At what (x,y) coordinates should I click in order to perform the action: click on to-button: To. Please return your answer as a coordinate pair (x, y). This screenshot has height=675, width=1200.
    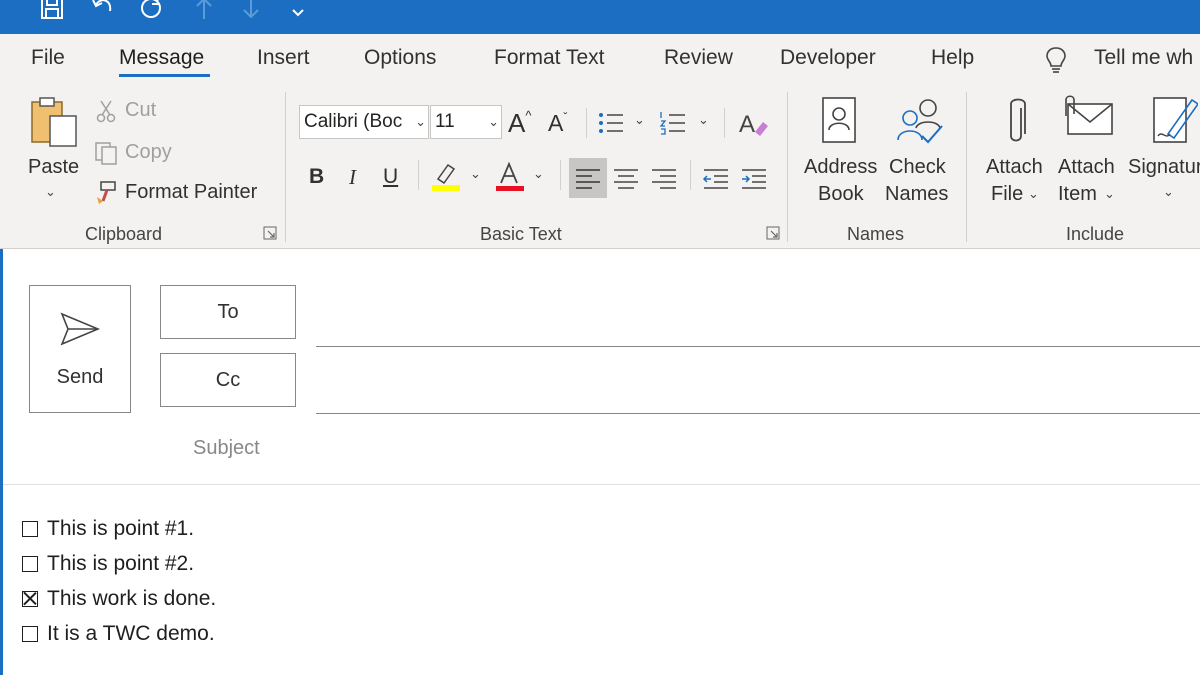
    Looking at the image, I should click on (228, 312).